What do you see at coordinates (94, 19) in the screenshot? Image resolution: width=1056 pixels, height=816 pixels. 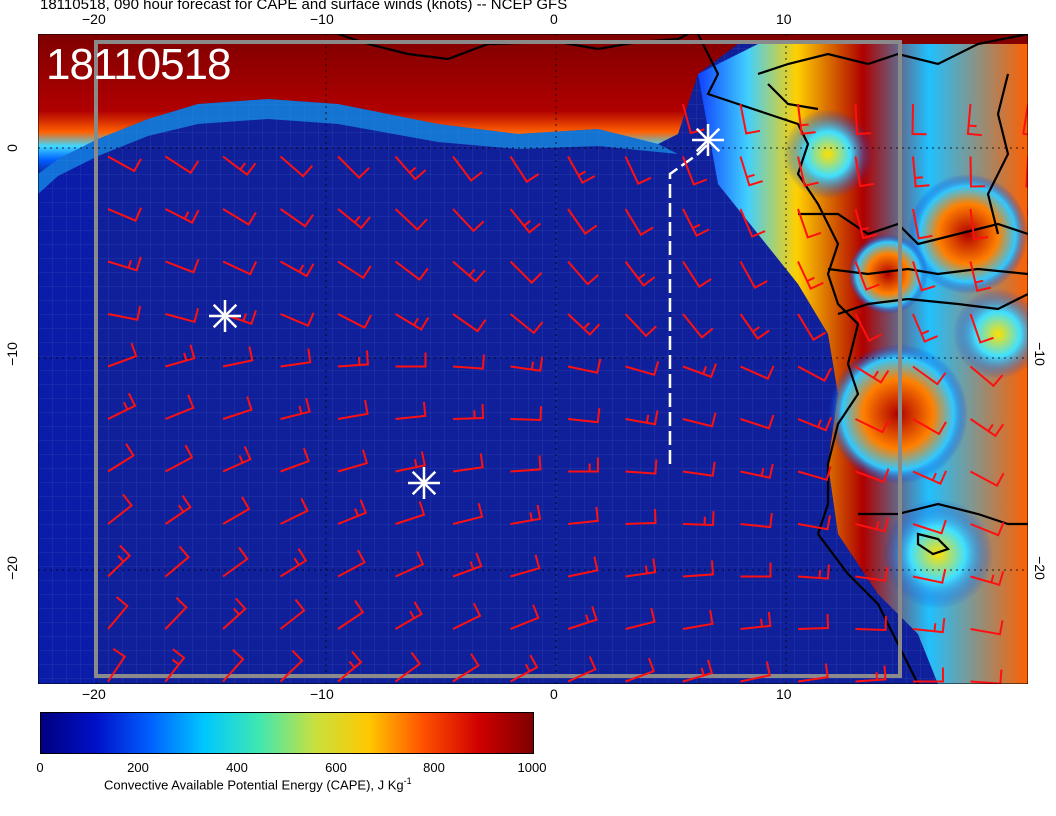 I see `tick-top-1: −20` at bounding box center [94, 19].